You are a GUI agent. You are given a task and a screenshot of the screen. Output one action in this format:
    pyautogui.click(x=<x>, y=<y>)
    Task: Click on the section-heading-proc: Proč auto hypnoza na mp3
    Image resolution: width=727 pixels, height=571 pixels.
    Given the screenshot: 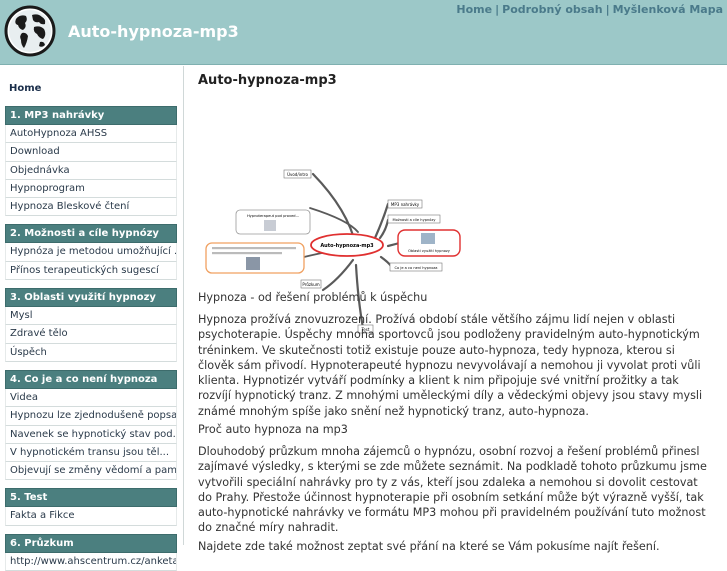 What is the action you would take?
    pyautogui.click(x=273, y=429)
    